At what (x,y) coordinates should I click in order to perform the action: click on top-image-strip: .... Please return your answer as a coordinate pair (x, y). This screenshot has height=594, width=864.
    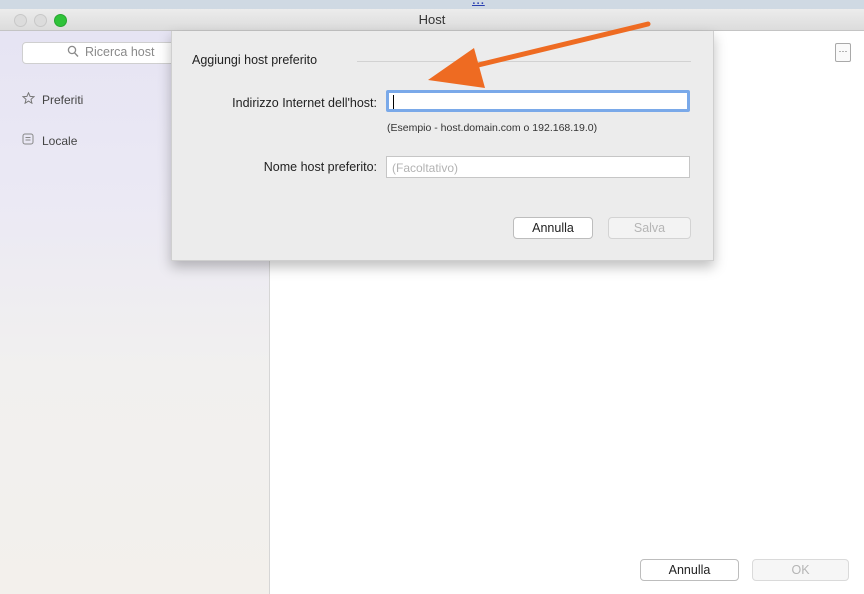
    Looking at the image, I should click on (432, 4).